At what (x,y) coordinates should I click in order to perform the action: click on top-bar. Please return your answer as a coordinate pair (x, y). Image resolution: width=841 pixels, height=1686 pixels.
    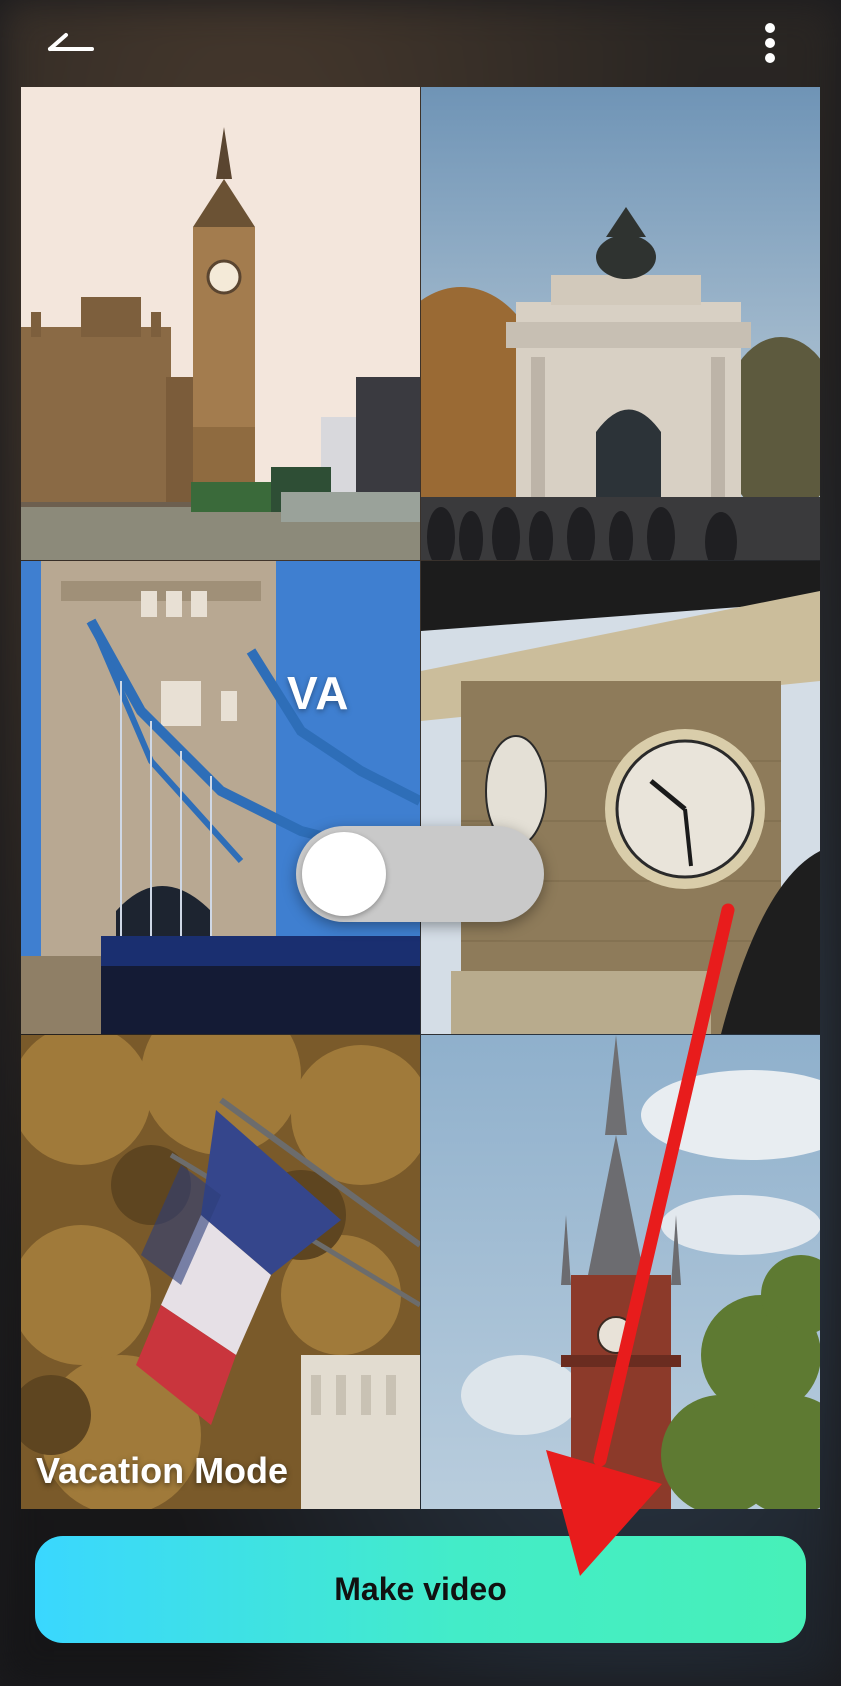
    Looking at the image, I should click on (420, 44).